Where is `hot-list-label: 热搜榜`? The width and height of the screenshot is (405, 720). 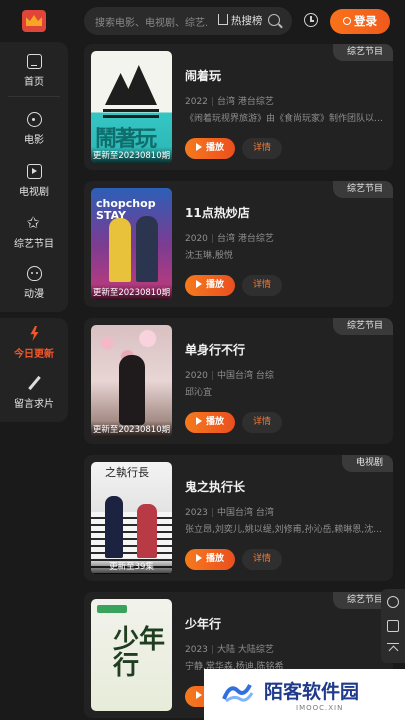
hot-list-label: 热搜榜 is located at coordinates (247, 21).